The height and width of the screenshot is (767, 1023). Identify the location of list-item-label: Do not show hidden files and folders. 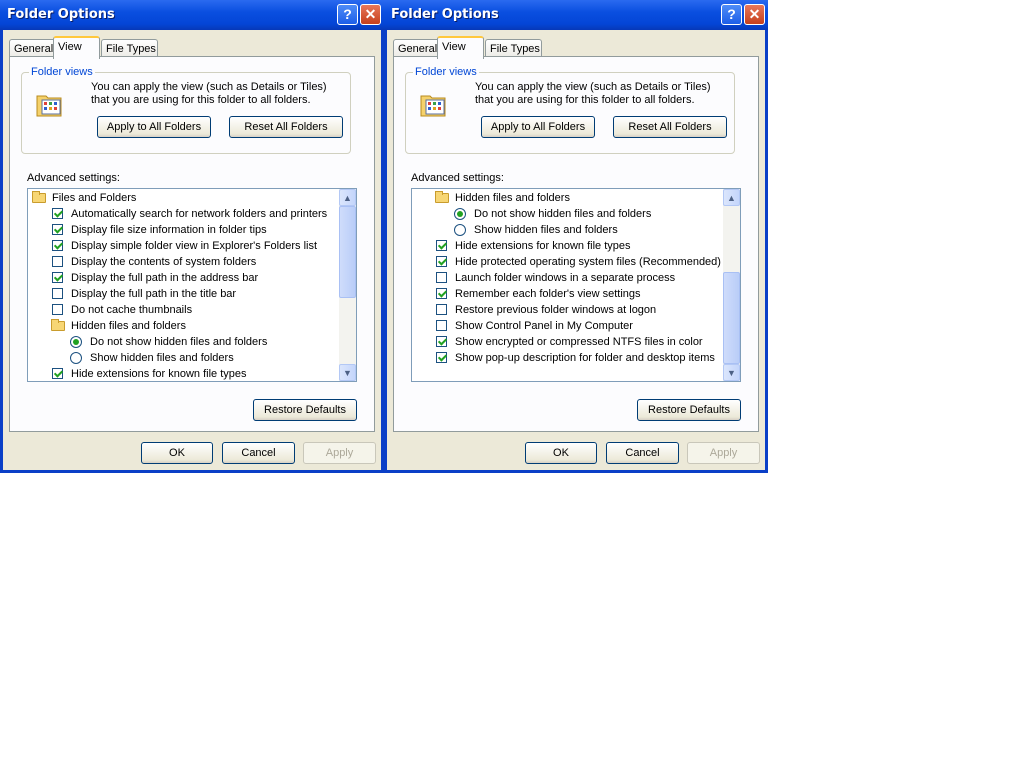
(563, 214).